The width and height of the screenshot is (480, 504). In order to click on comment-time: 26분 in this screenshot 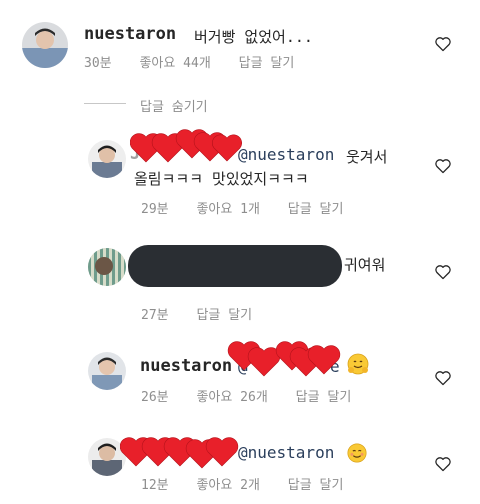, I will do `click(155, 397)`.